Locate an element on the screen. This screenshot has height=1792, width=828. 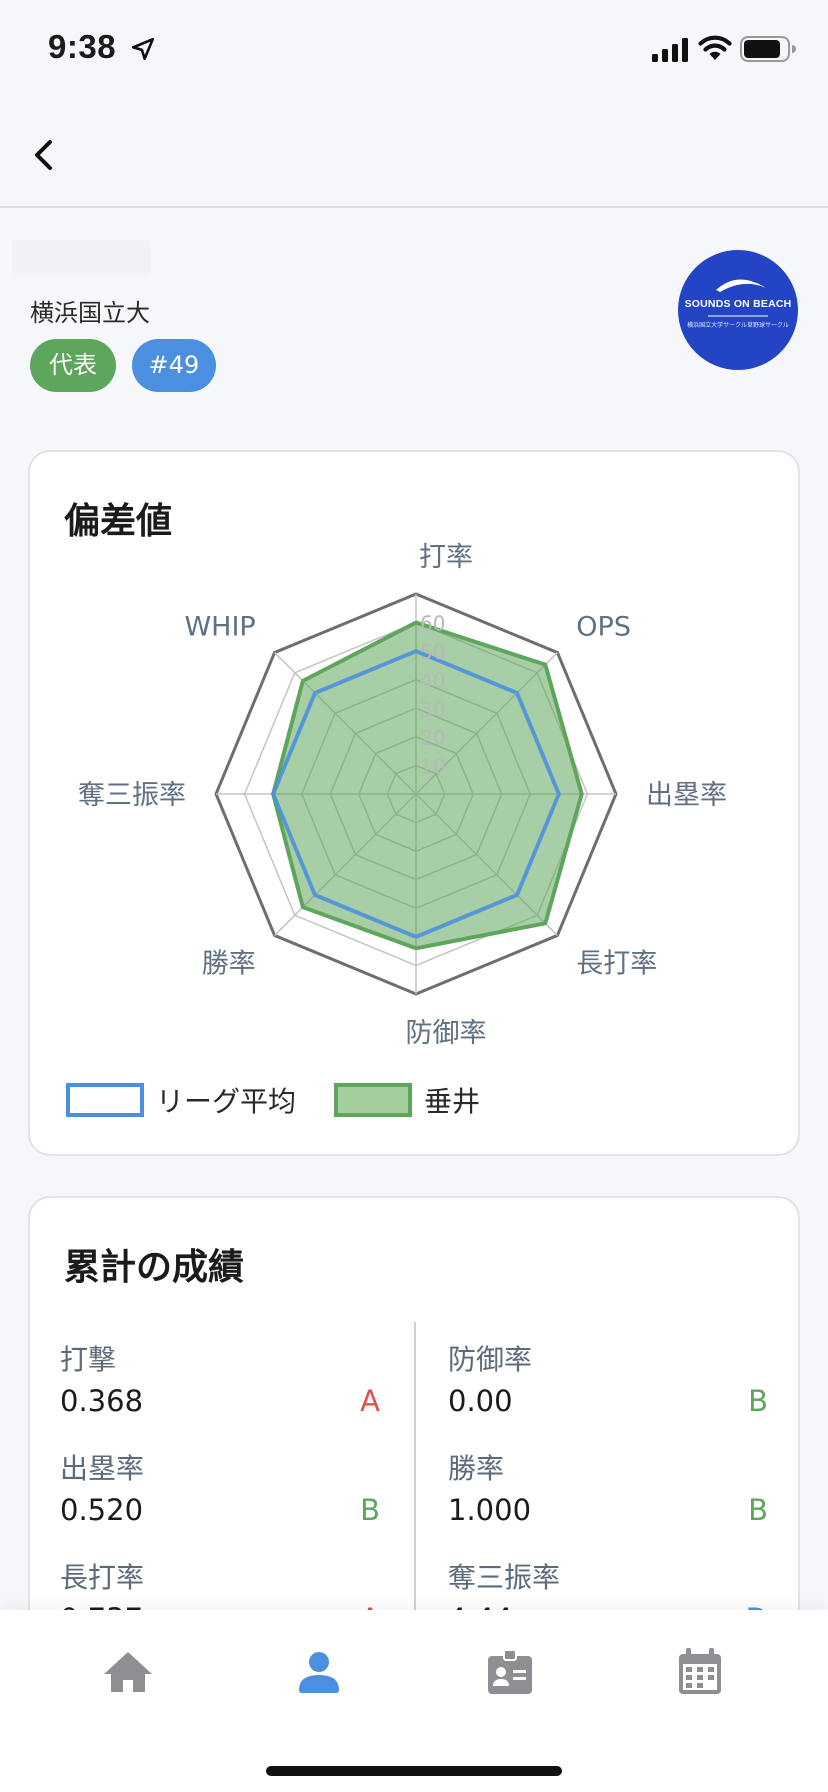
home-indicator is located at coordinates (414, 1771).